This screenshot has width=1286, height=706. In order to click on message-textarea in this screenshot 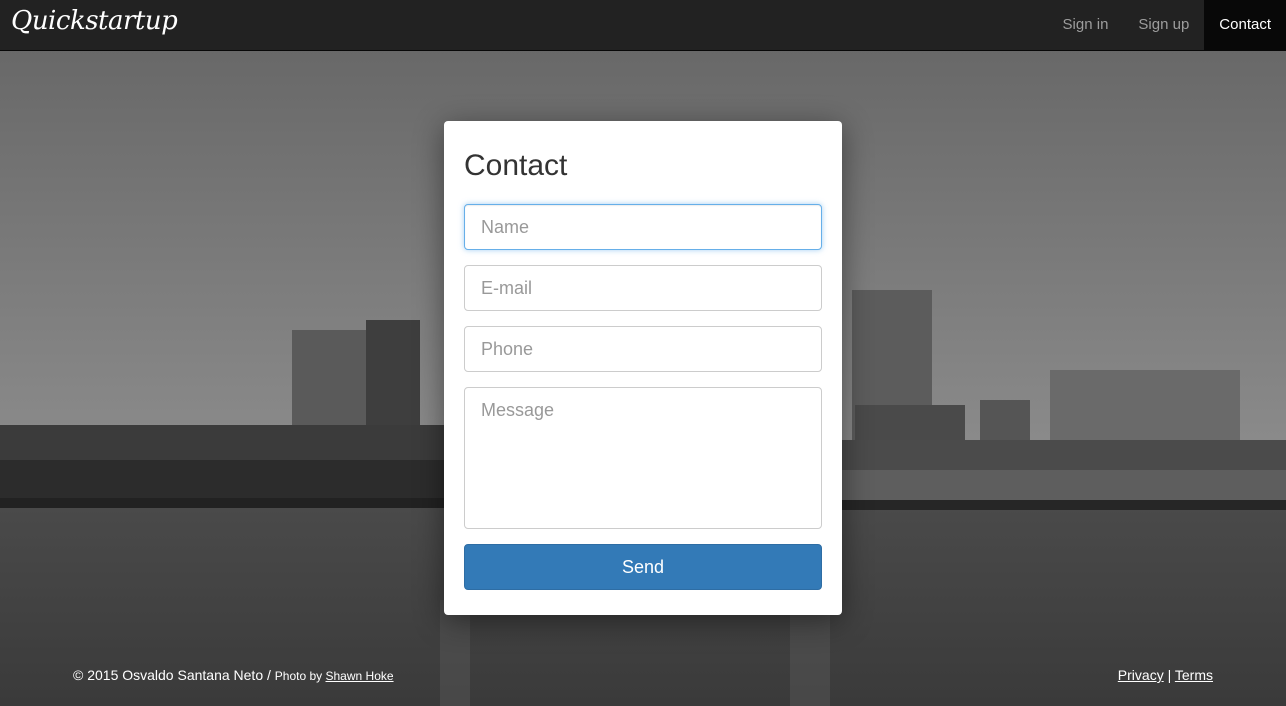, I will do `click(643, 458)`.